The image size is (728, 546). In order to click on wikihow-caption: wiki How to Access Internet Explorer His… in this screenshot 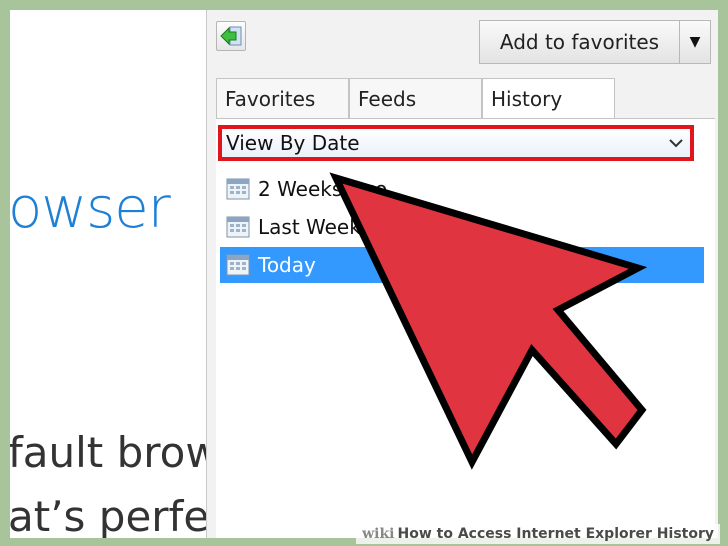, I will do `click(538, 534)`.